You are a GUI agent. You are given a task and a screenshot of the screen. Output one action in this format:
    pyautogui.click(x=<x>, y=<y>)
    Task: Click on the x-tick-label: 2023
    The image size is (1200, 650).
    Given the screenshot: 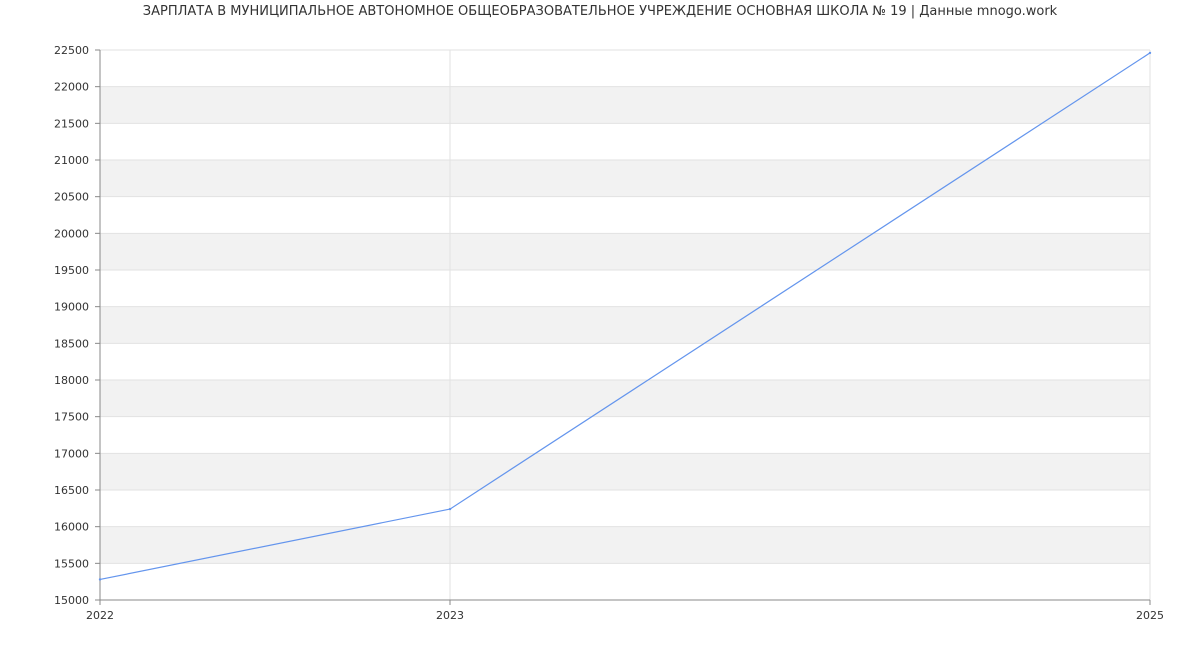 What is the action you would take?
    pyautogui.click(x=450, y=615)
    